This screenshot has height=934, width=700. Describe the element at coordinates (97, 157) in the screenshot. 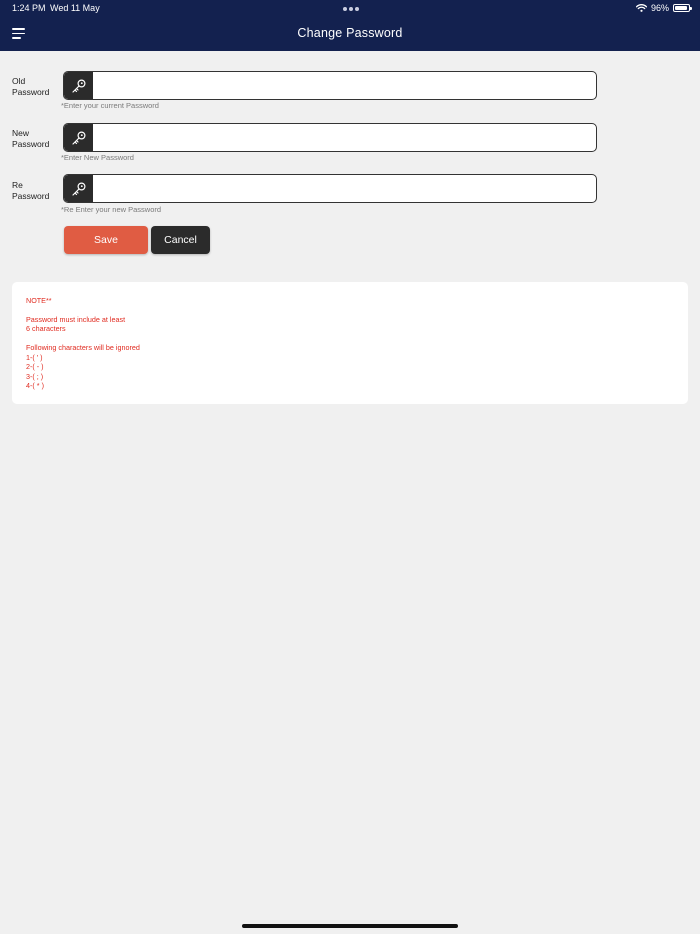

I see `new-password-hint: *Enter New Password` at that location.